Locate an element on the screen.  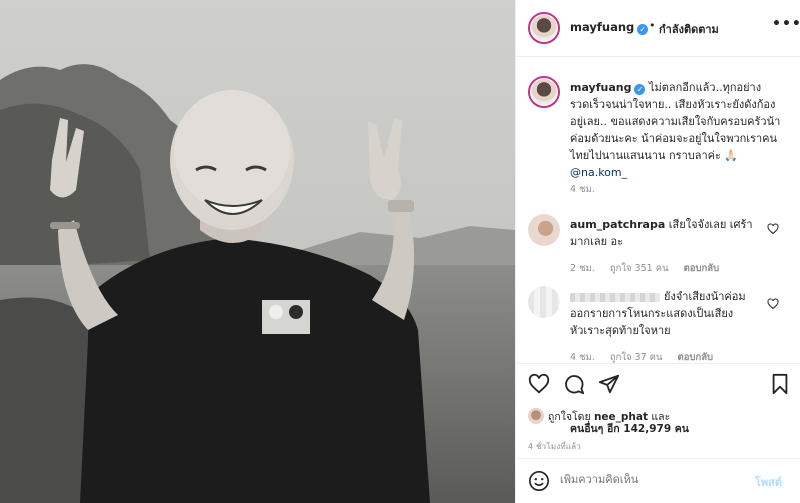
commenter-avatar-image is located at coordinates (544, 230).